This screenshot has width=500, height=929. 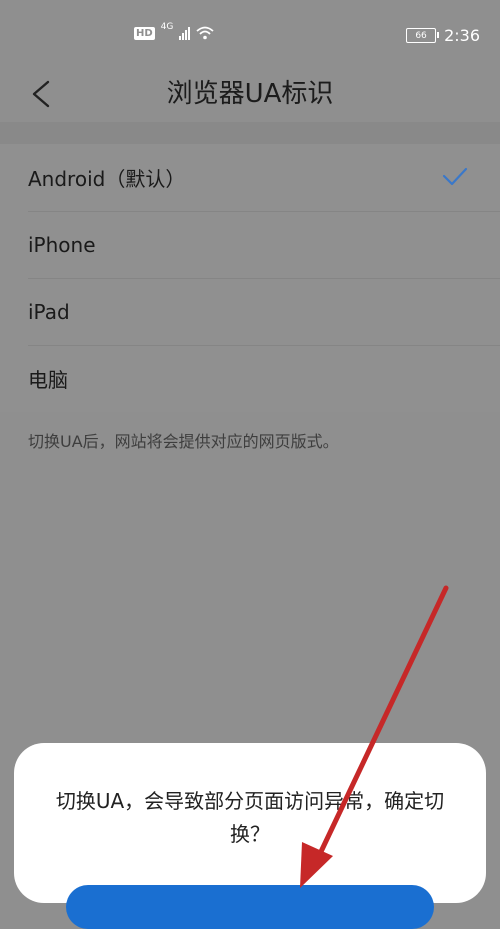 What do you see at coordinates (185, 33) in the screenshot?
I see `signal-icon` at bounding box center [185, 33].